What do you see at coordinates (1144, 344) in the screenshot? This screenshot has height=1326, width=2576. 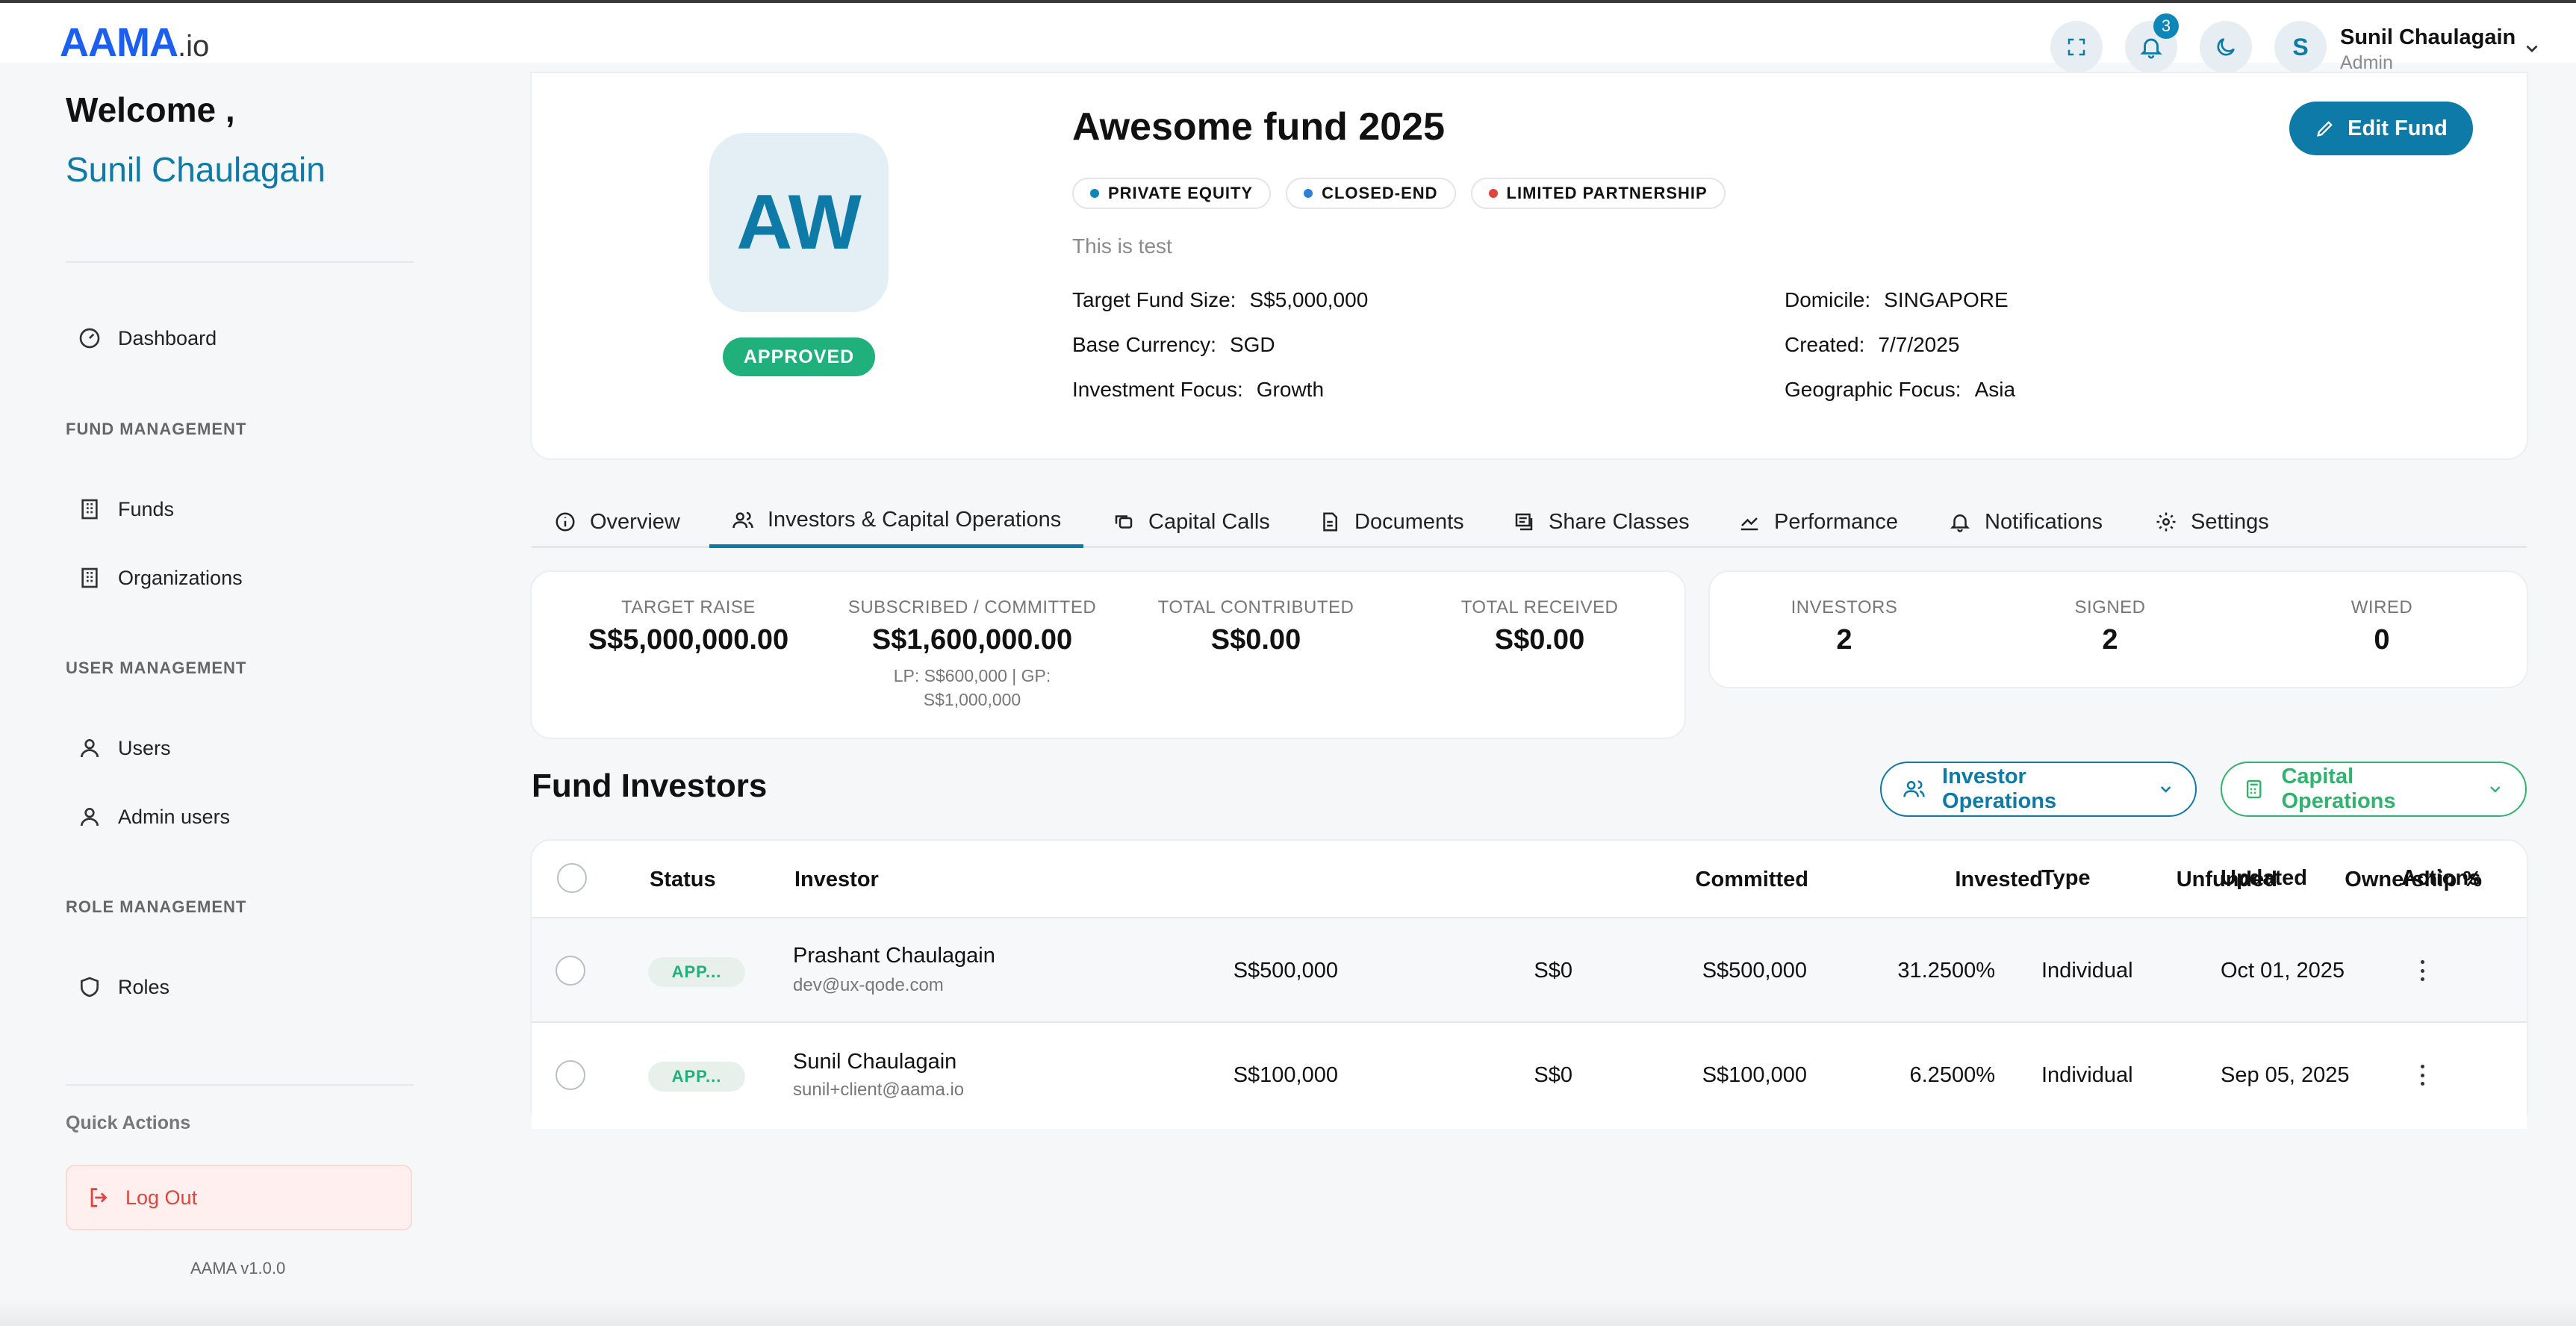 I see `detail-label: Base Currency:` at bounding box center [1144, 344].